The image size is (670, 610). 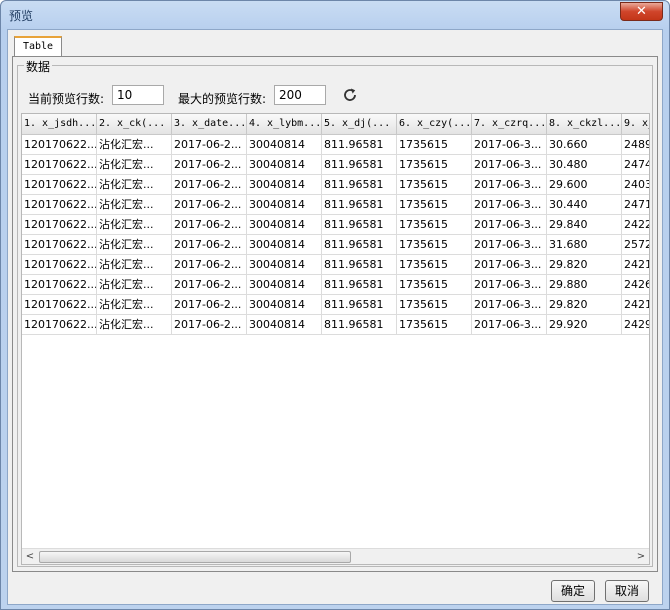 I want to click on table-cell: 31.680, so click(x=584, y=245).